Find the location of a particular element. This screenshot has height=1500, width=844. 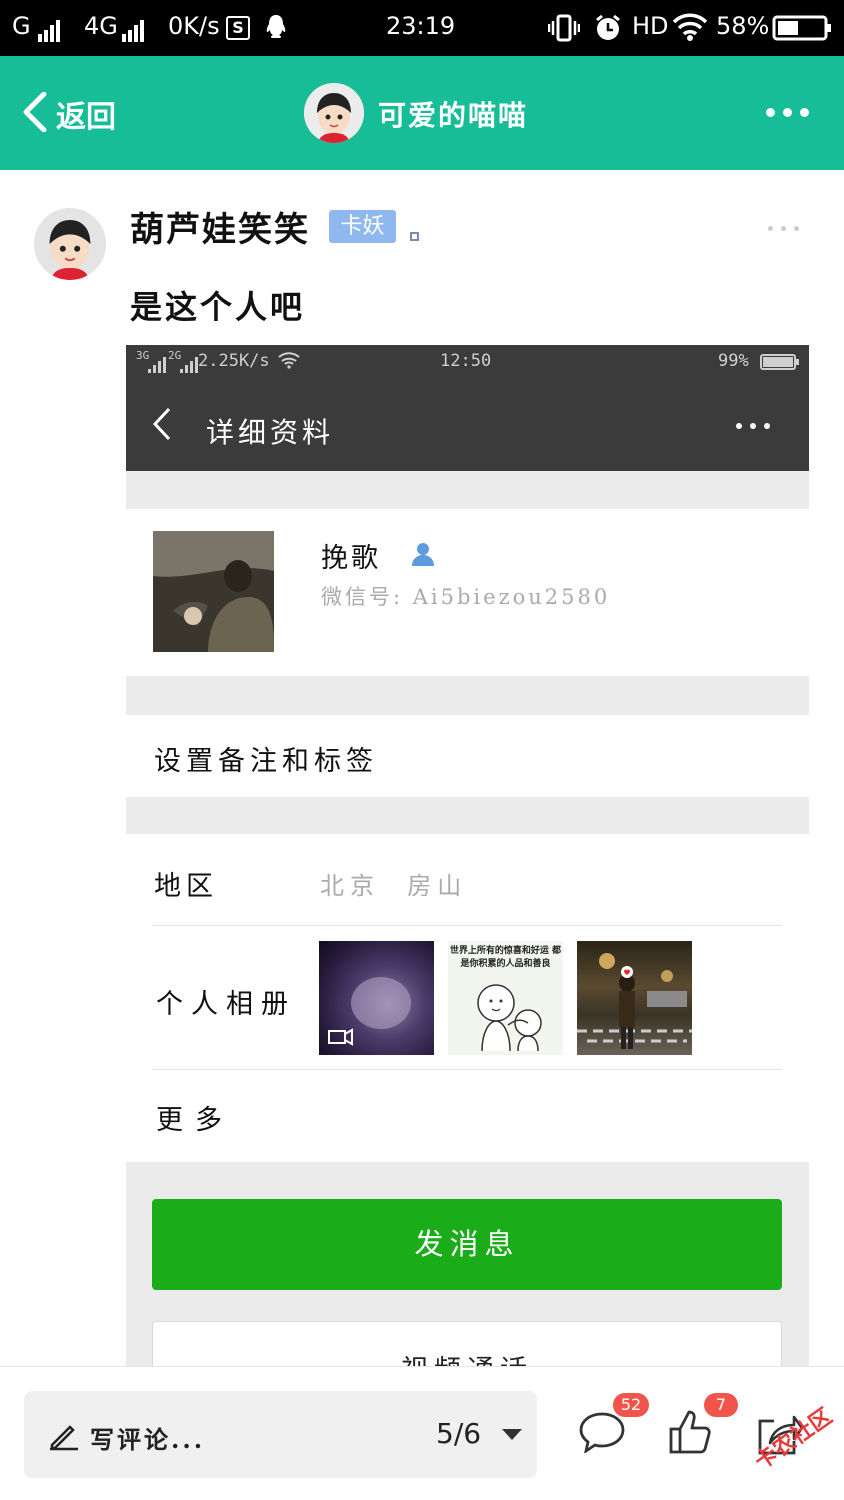

pen-icon is located at coordinates (64, 1435).